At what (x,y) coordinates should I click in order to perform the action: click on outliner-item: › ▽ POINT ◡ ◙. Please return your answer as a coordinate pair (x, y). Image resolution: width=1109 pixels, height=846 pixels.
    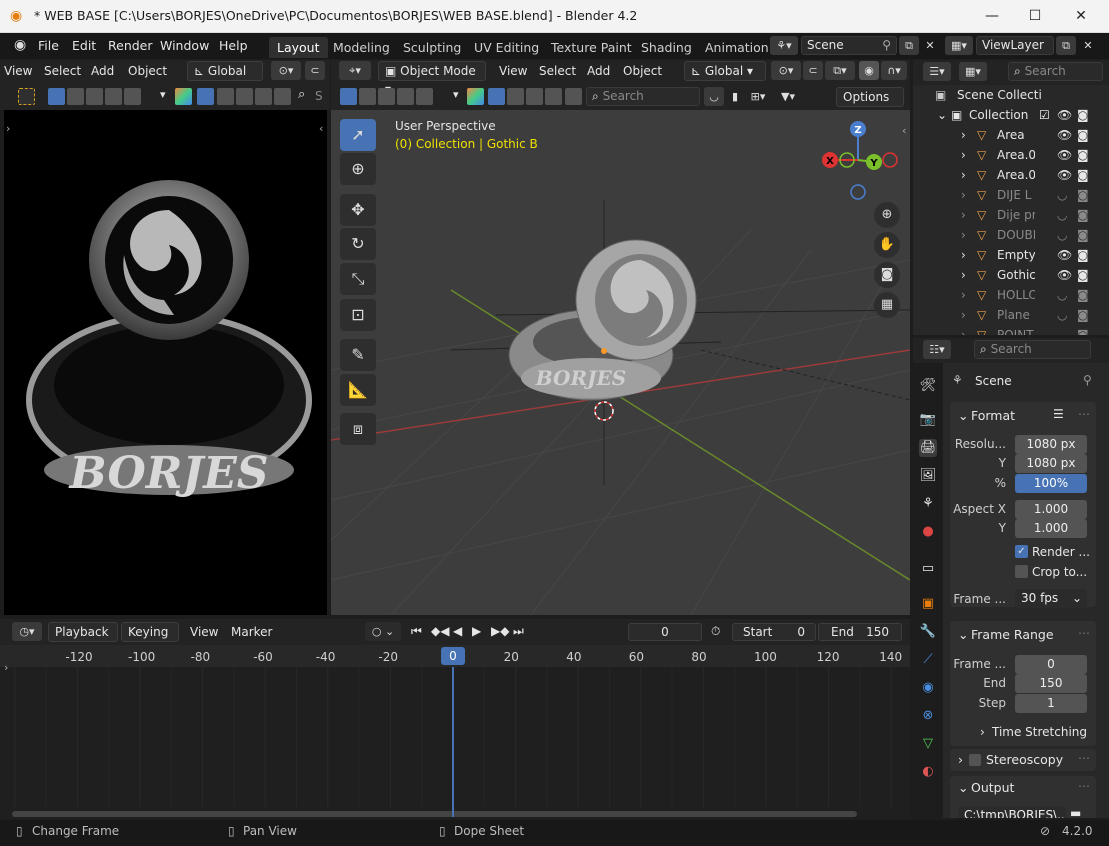
    Looking at the image, I should click on (1011, 330).